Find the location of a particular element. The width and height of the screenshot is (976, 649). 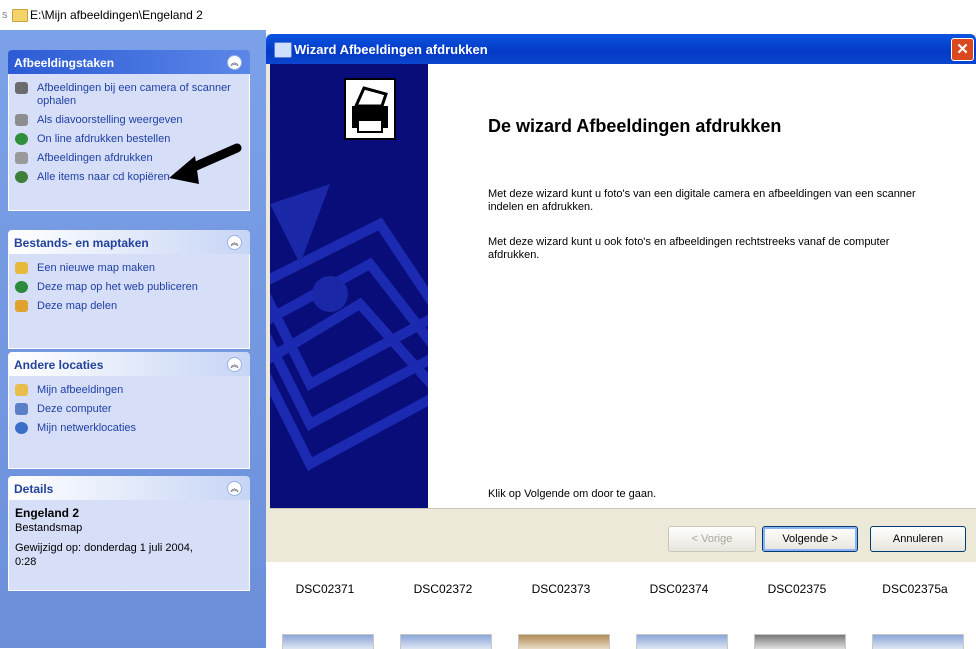

task-publish-web: Deze map op het web publiceren is located at coordinates (129, 287).